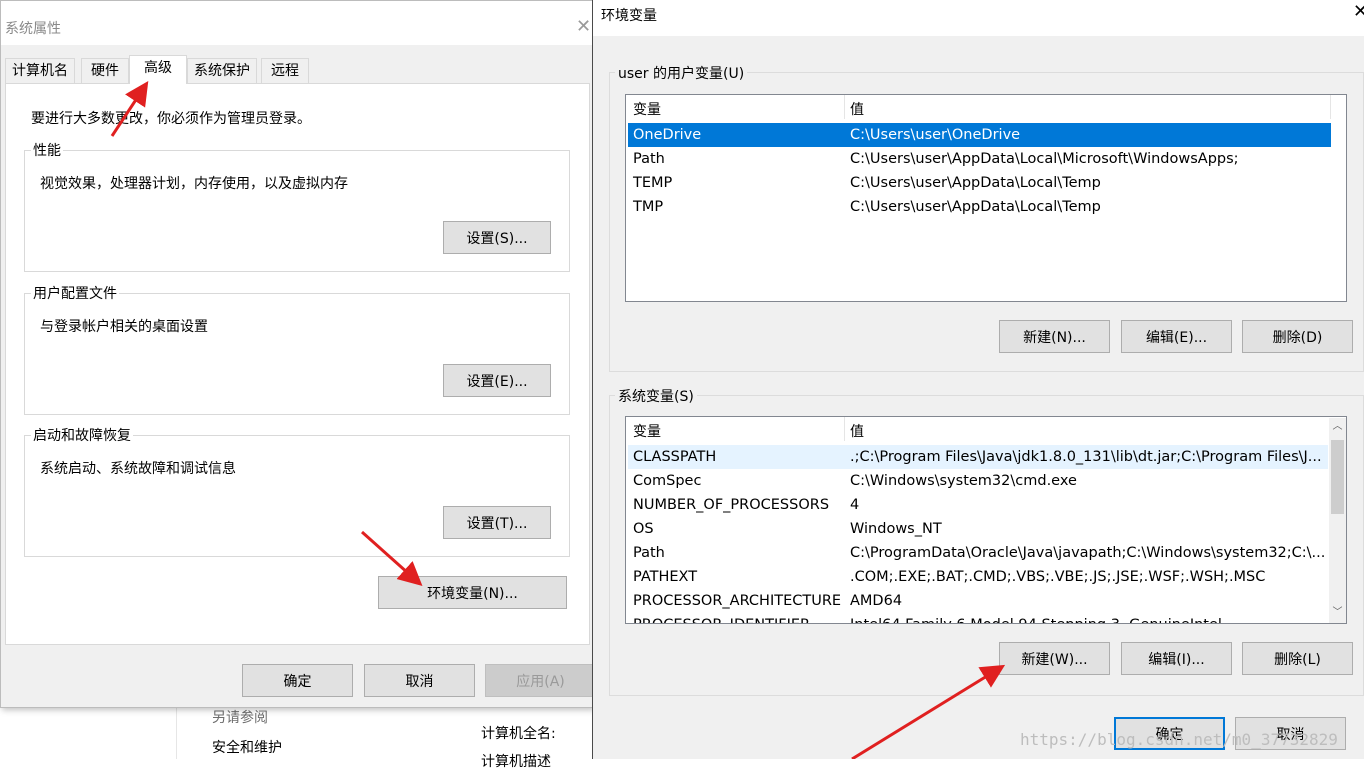 Image resolution: width=1364 pixels, height=771 pixels. I want to click on var-name: CLASSPATH, so click(675, 457).